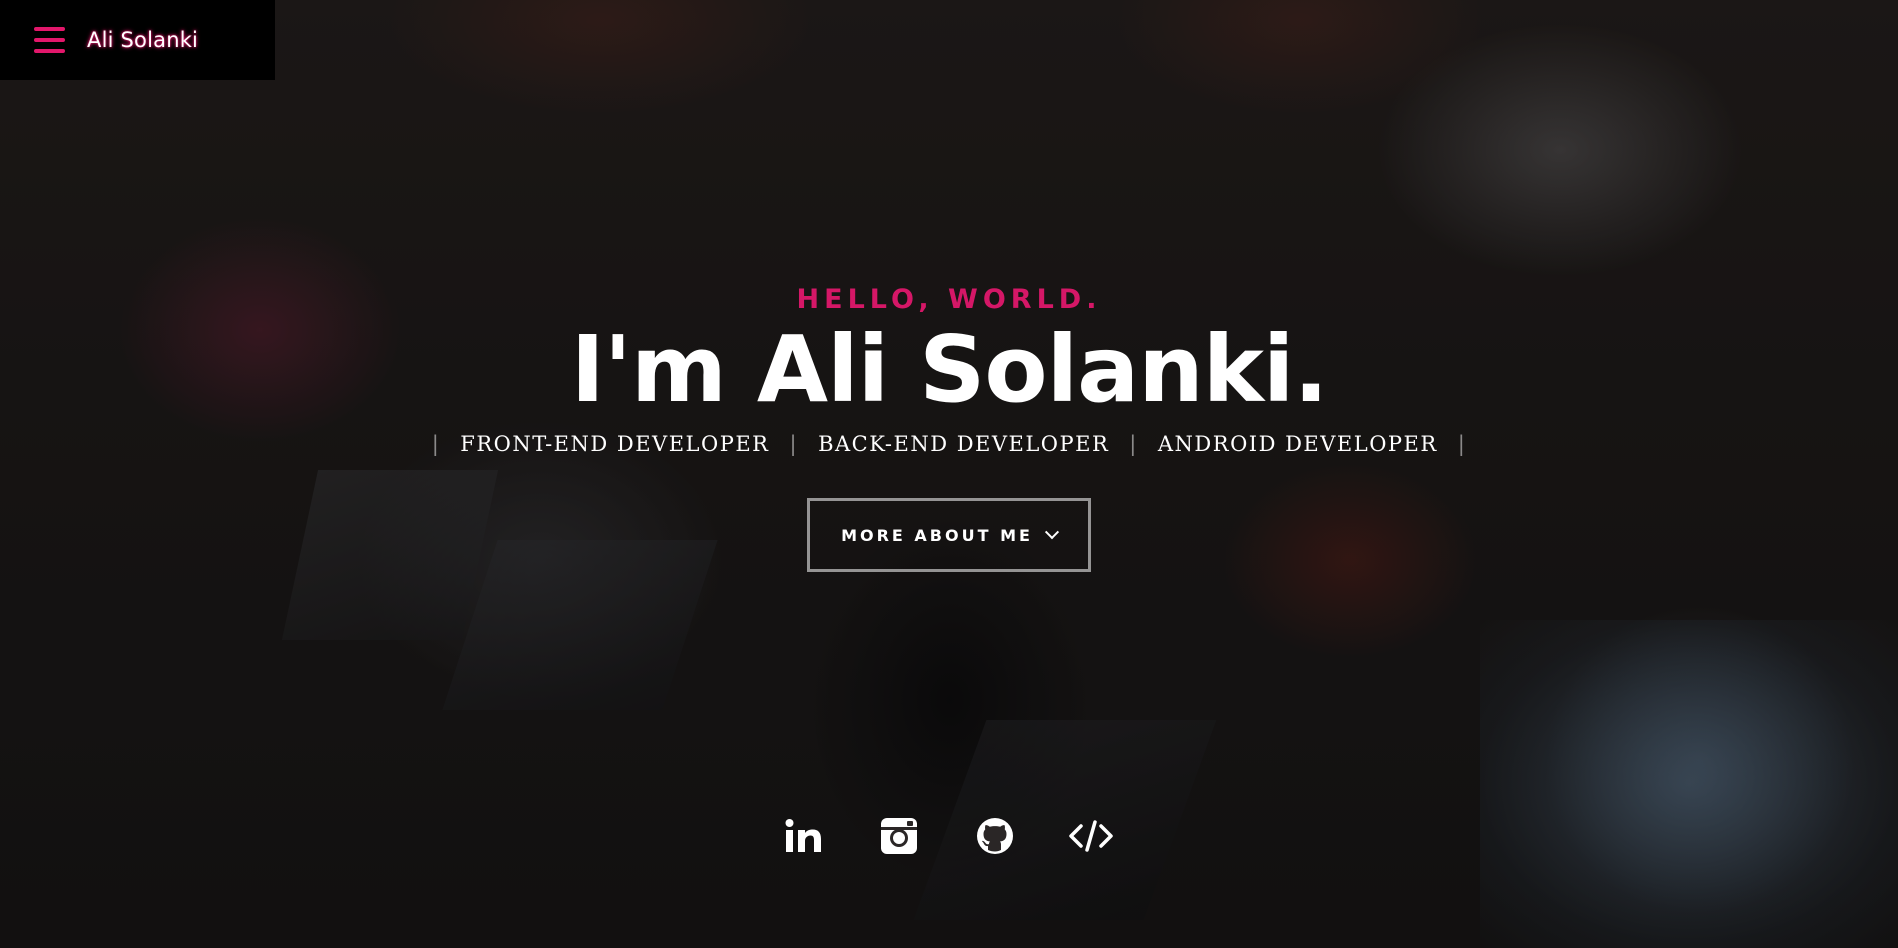 The width and height of the screenshot is (1898, 948). Describe the element at coordinates (615, 444) in the screenshot. I see `role-item: FRONT-END DEVELOPER` at that location.